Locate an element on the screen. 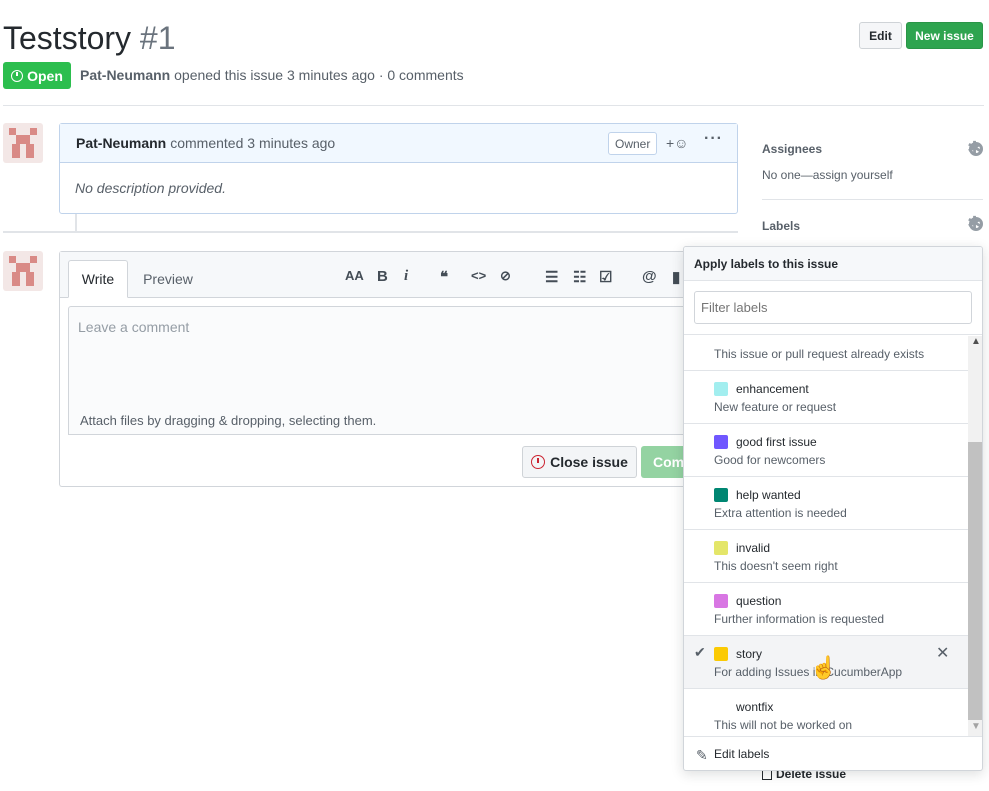 The image size is (989, 791). list-item: good first issue Good for newcomers is located at coordinates (826, 450).